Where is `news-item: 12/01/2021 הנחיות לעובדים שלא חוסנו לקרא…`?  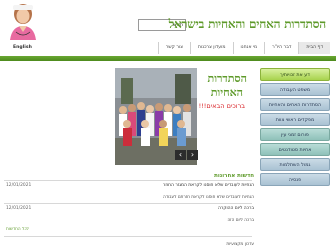
news-item: 12/01/2021 הנחיות לעובדים שלא חוסנו לקרא… is located at coordinates (130, 188).